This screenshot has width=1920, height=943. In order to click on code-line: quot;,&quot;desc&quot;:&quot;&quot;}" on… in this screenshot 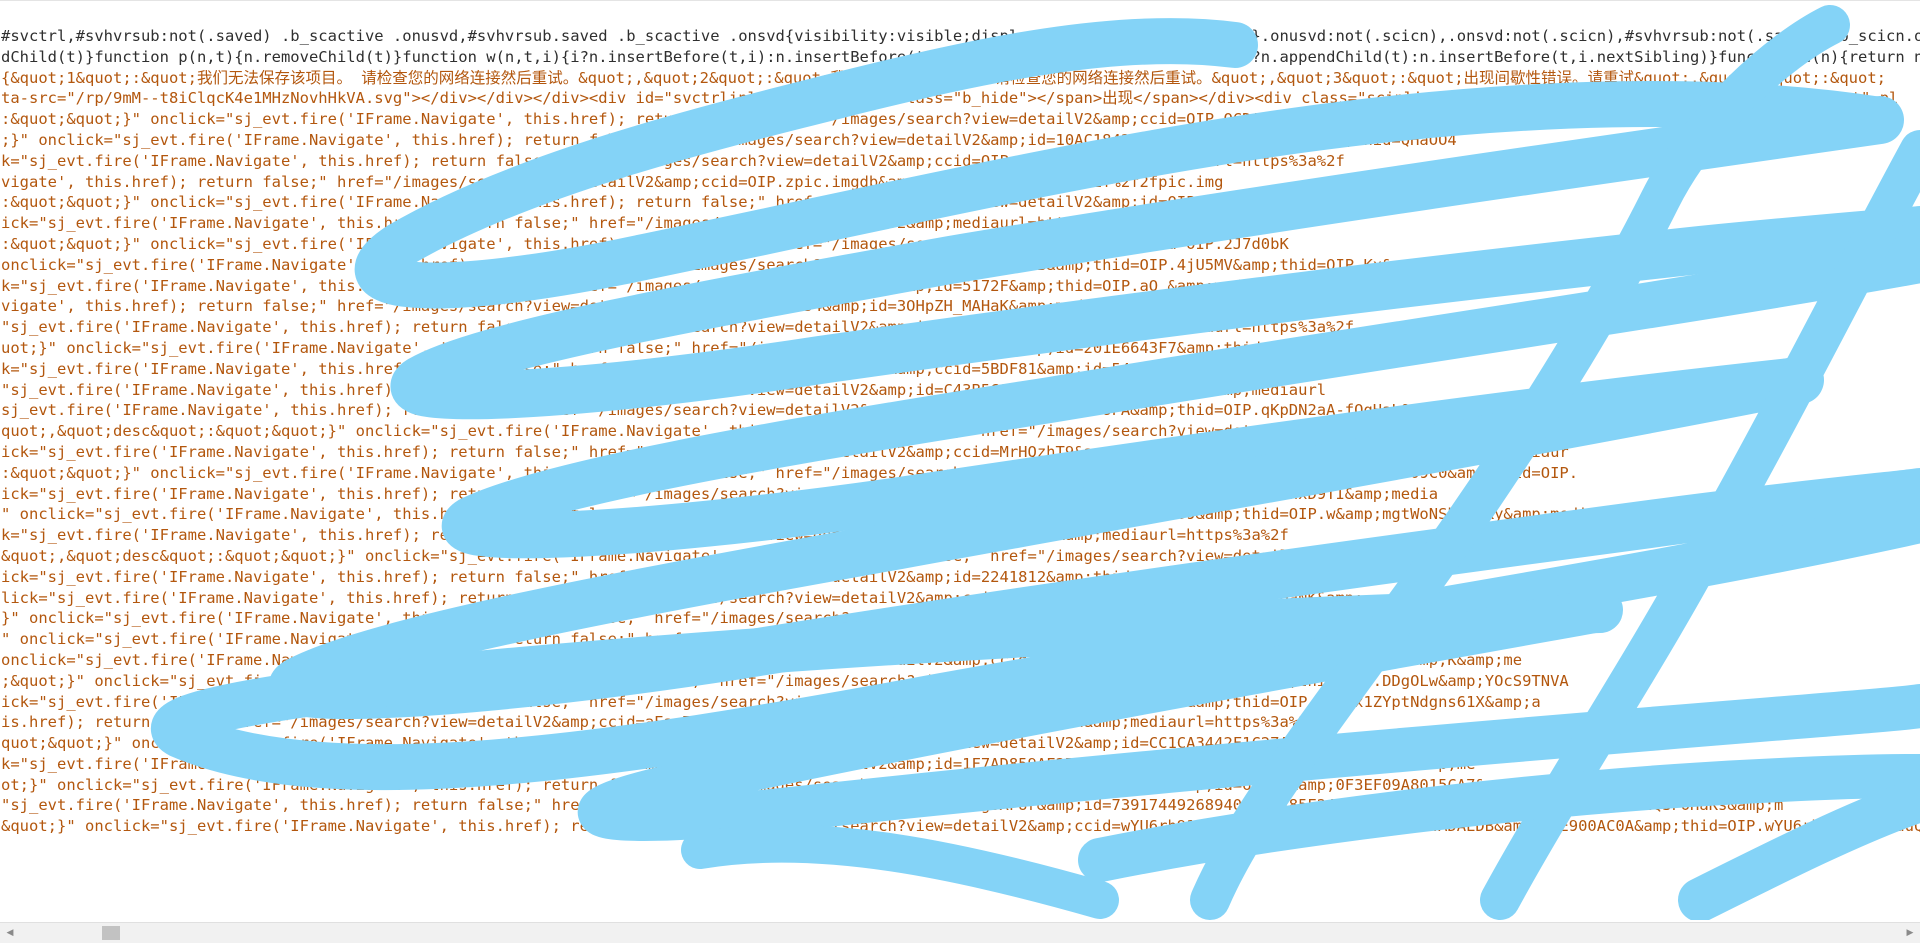, I will do `click(776, 431)`.